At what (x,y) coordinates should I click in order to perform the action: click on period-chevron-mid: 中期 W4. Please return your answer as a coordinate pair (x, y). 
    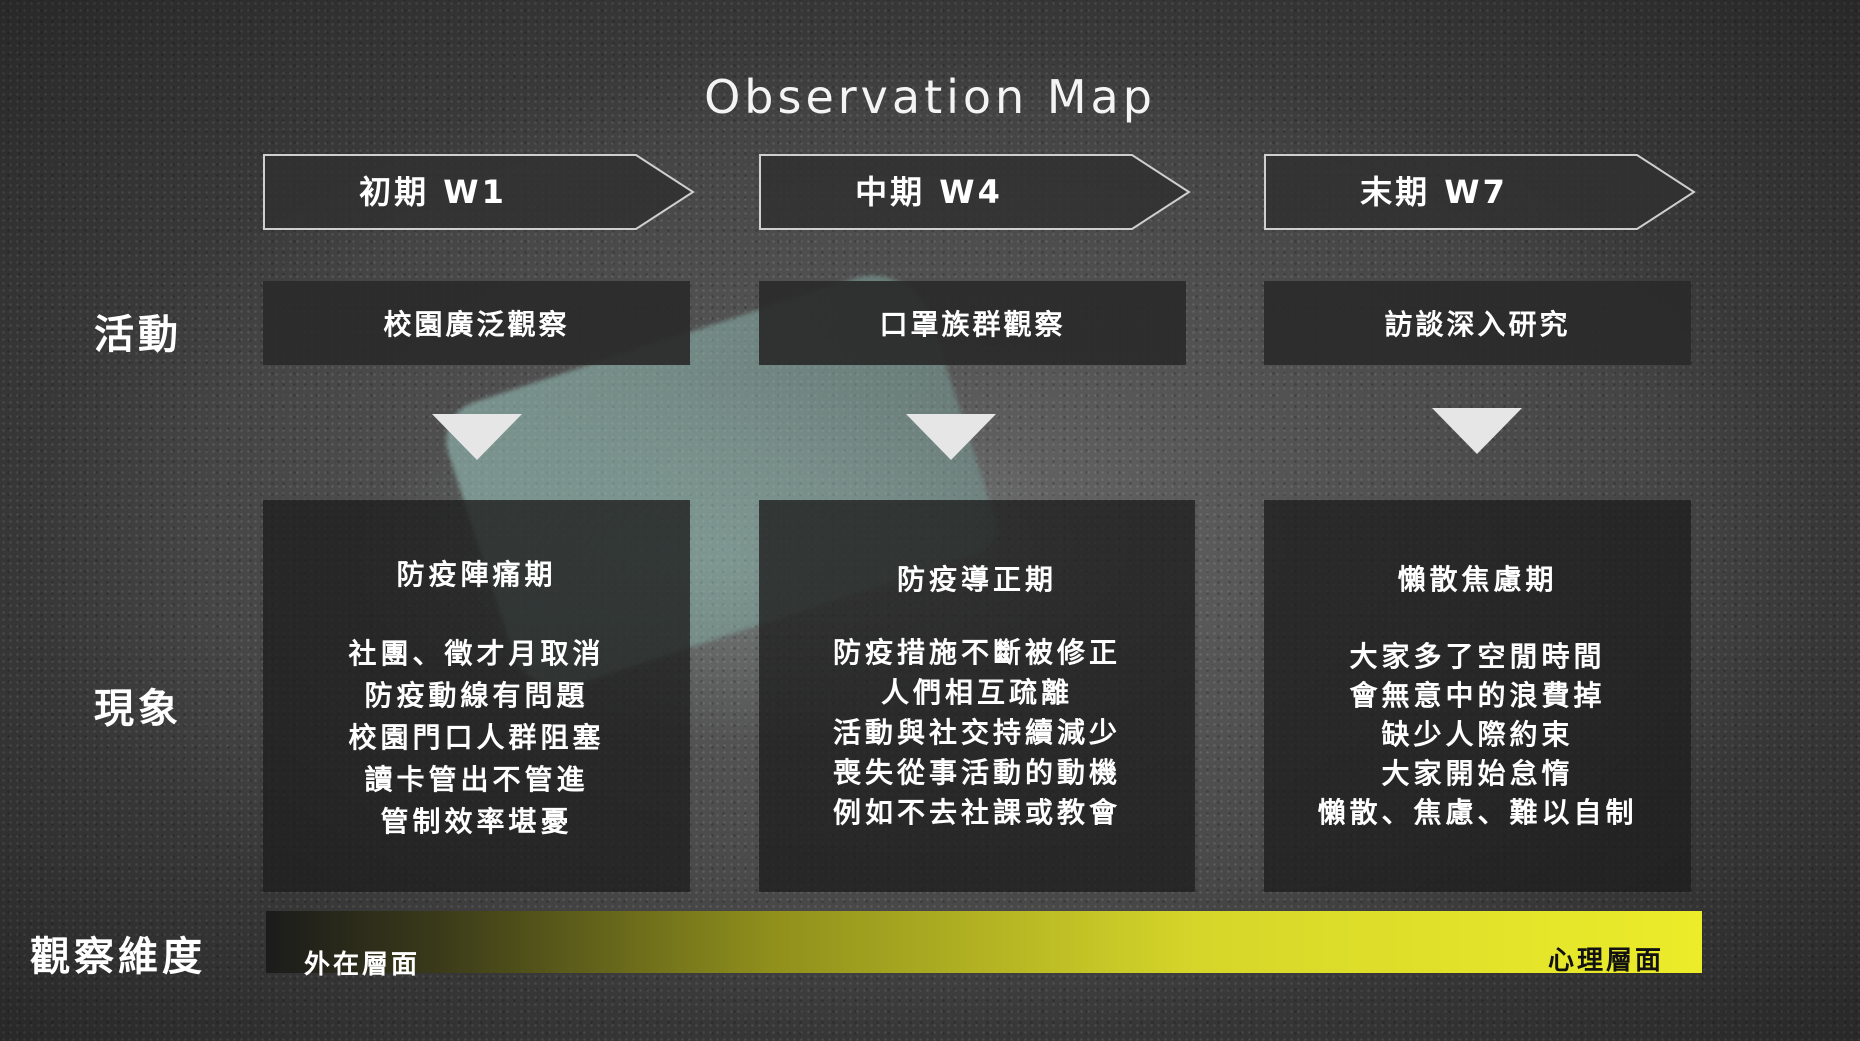
    Looking at the image, I should click on (975, 192).